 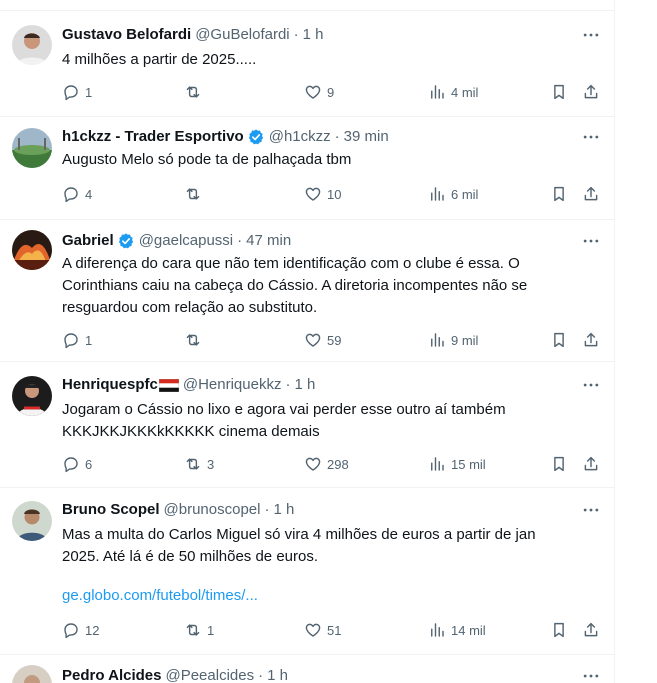 What do you see at coordinates (111, 674) in the screenshot?
I see `author-name: Pedro Alcides` at bounding box center [111, 674].